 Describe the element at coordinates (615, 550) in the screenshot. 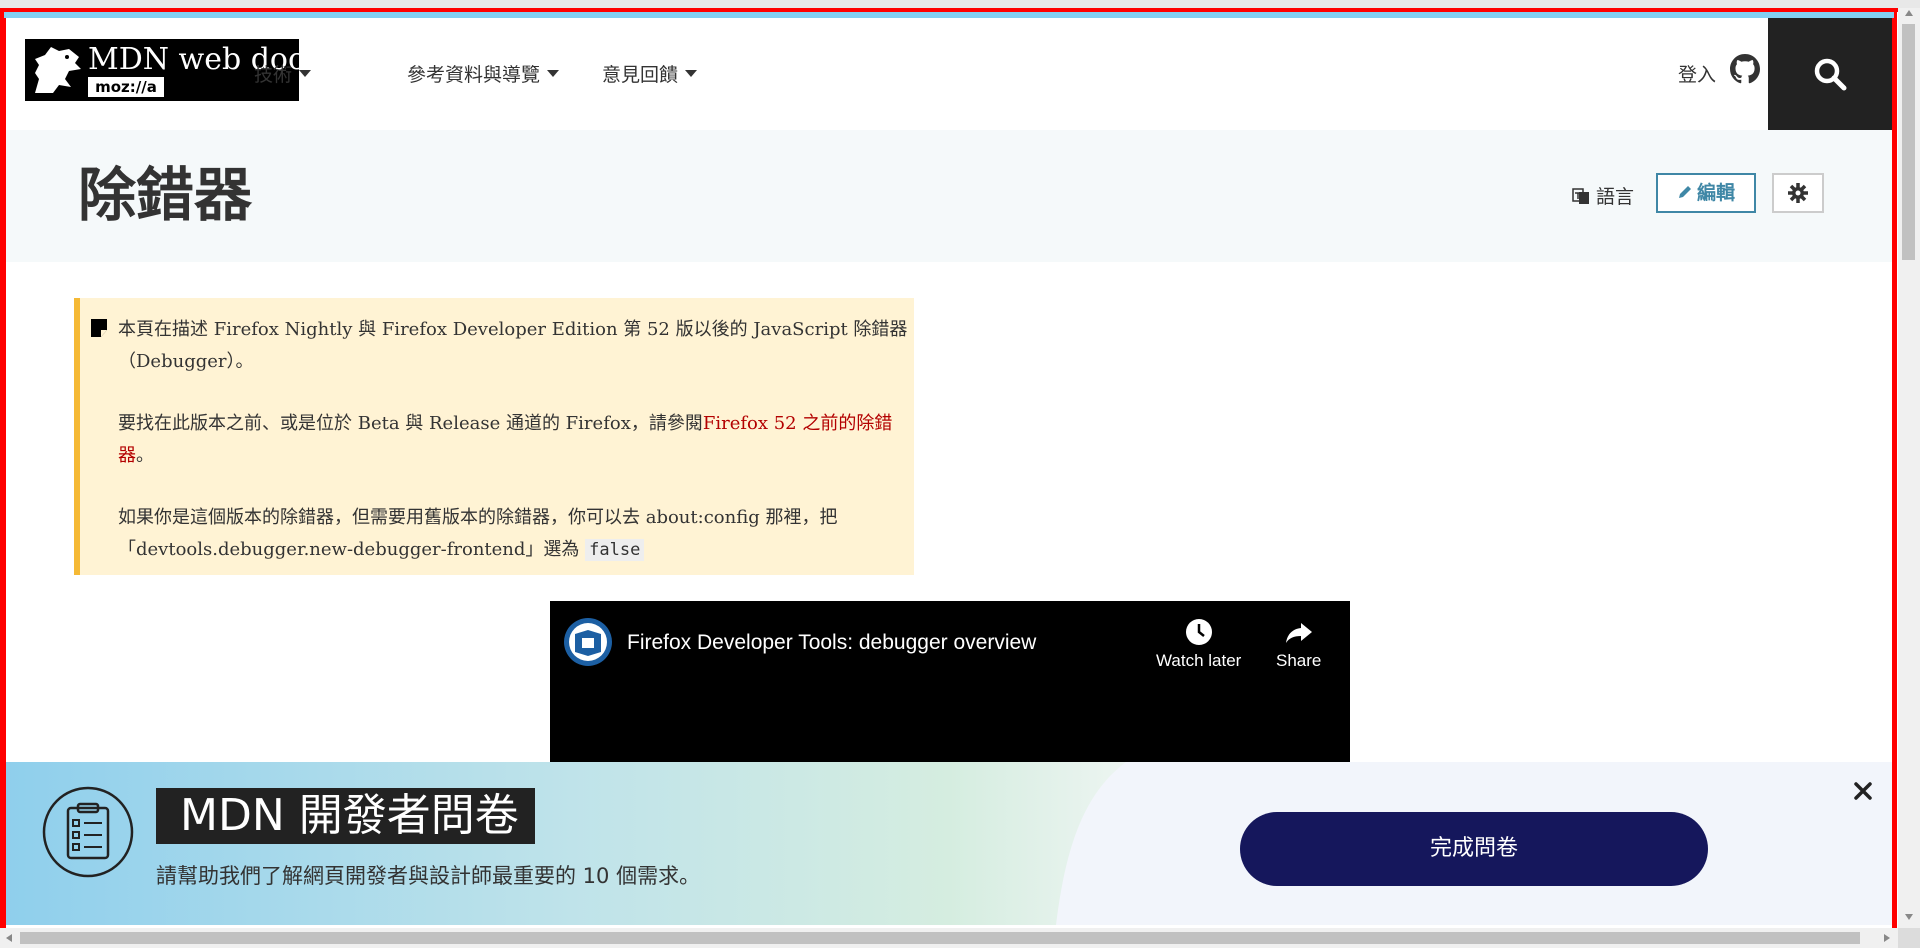

I see `inline-code: false` at that location.